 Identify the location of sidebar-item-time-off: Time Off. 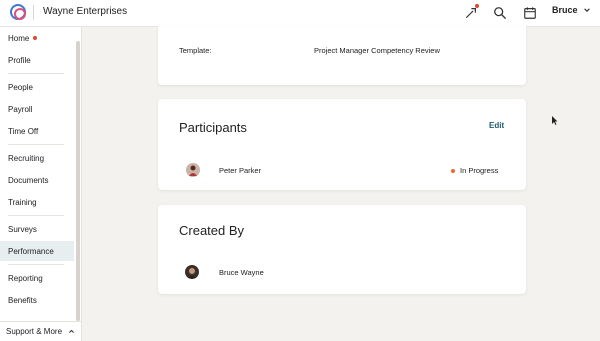
(37, 131).